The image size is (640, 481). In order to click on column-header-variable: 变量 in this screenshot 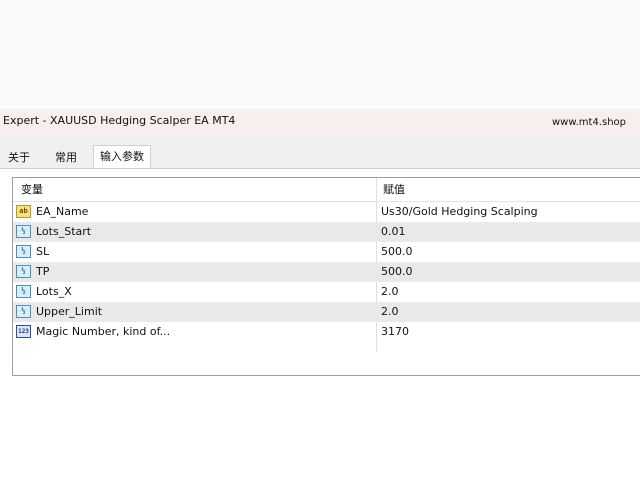, I will do `click(32, 189)`.